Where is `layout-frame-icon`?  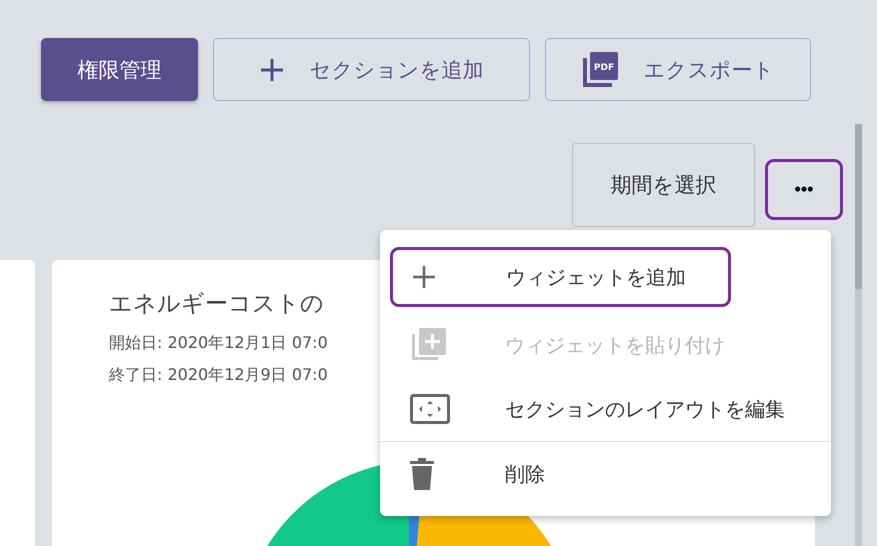 layout-frame-icon is located at coordinates (430, 409).